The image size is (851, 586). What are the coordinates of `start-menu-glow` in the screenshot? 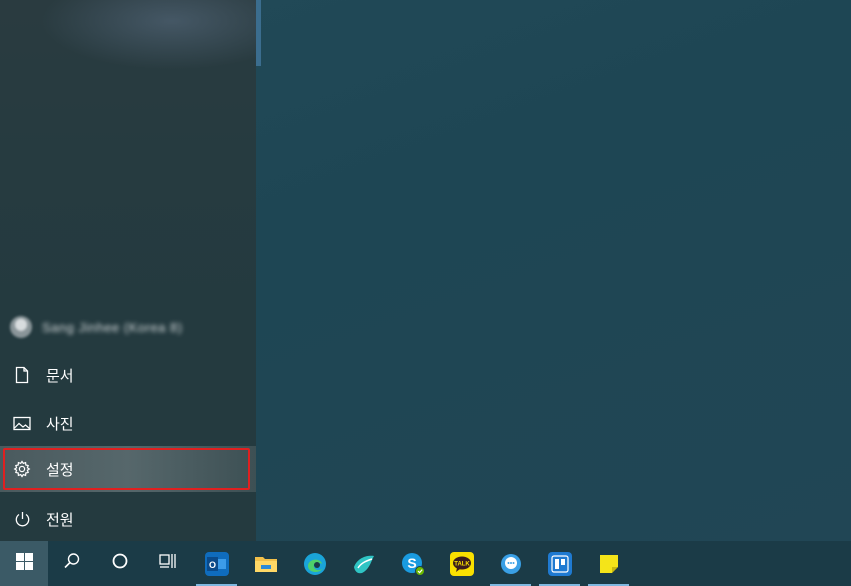 It's located at (150, 35).